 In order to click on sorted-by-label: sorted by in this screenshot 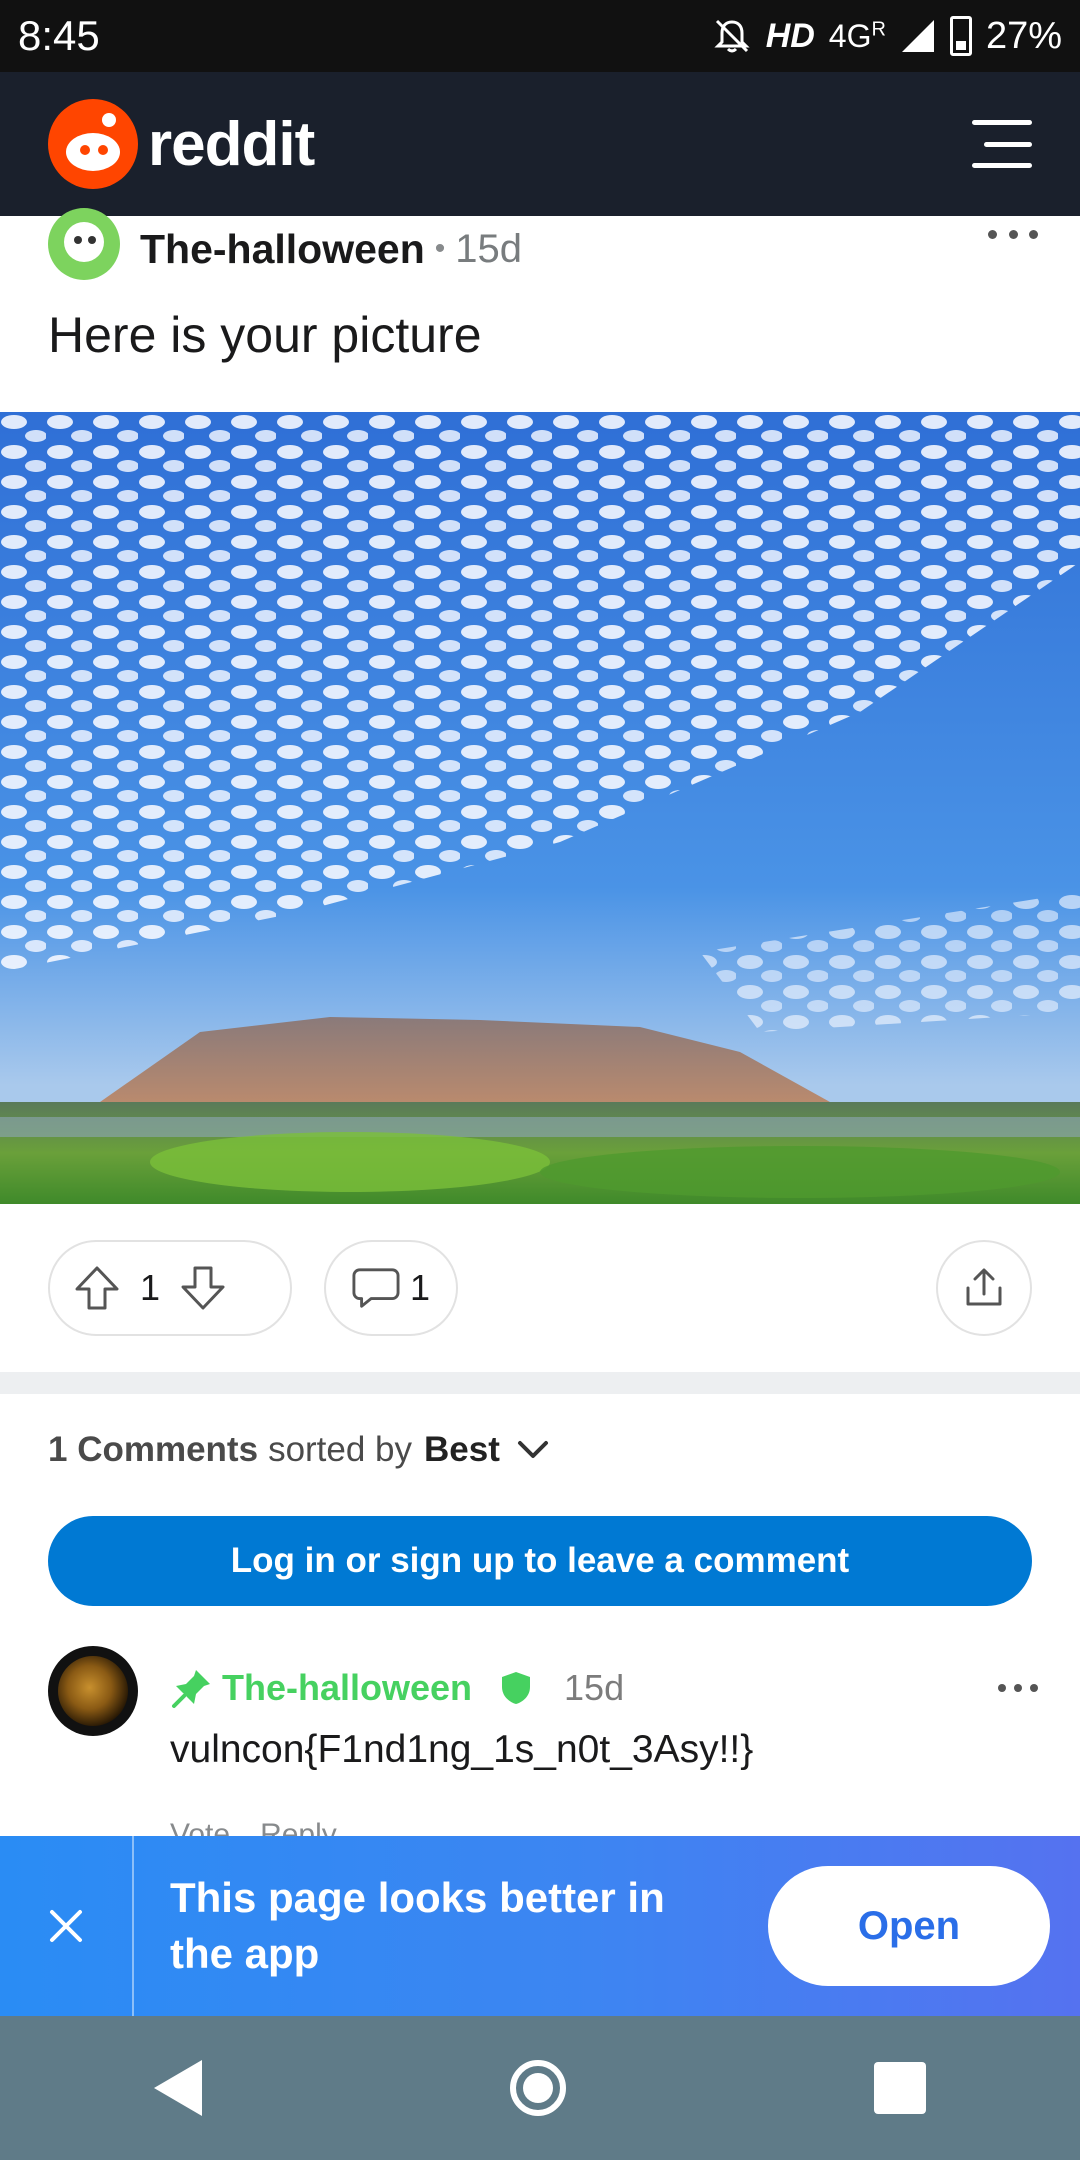, I will do `click(340, 1449)`.